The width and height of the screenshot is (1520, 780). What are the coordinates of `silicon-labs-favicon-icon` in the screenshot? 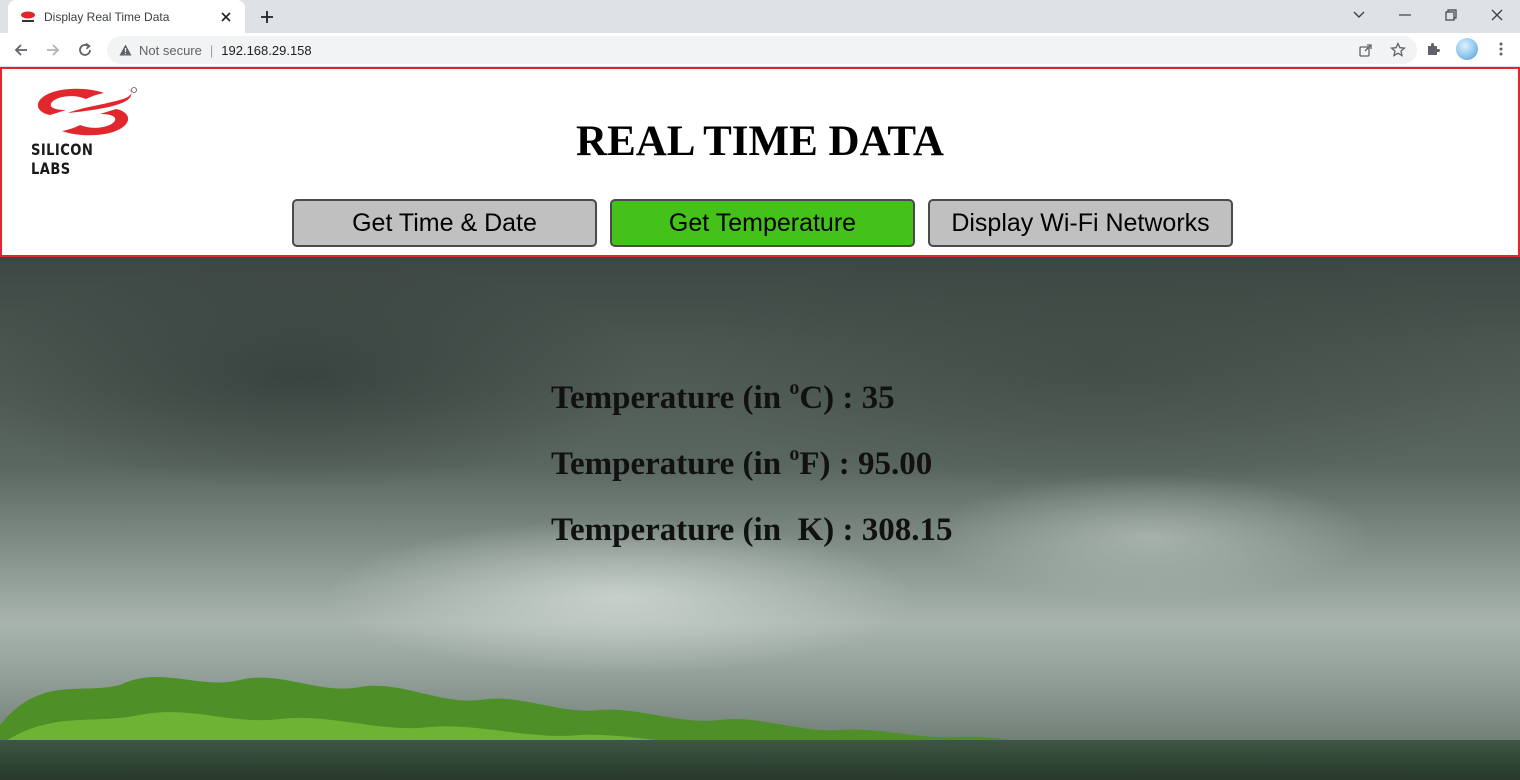 It's located at (28, 17).